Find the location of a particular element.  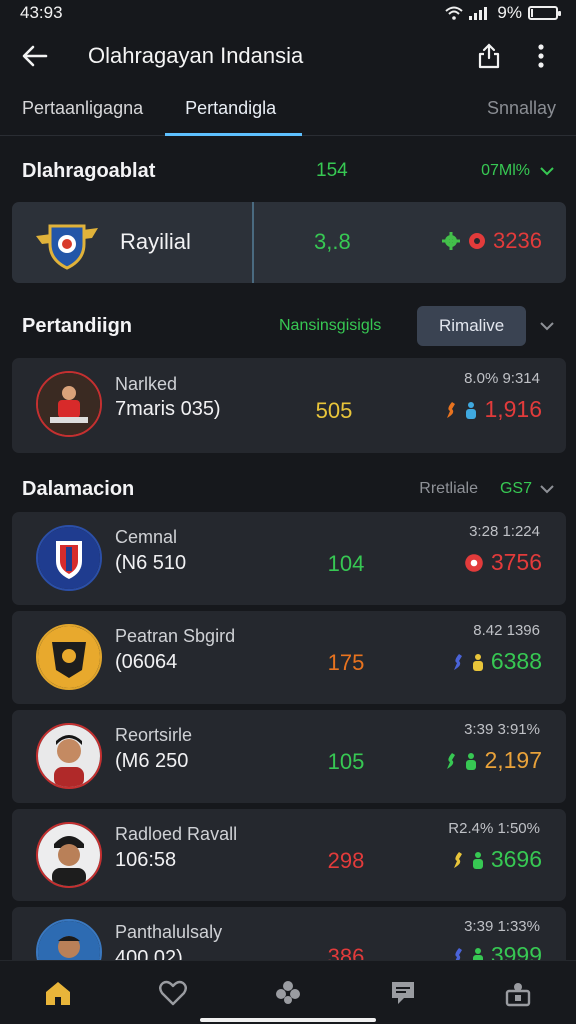

overview-card-stat-group: 3236 is located at coordinates (491, 241).